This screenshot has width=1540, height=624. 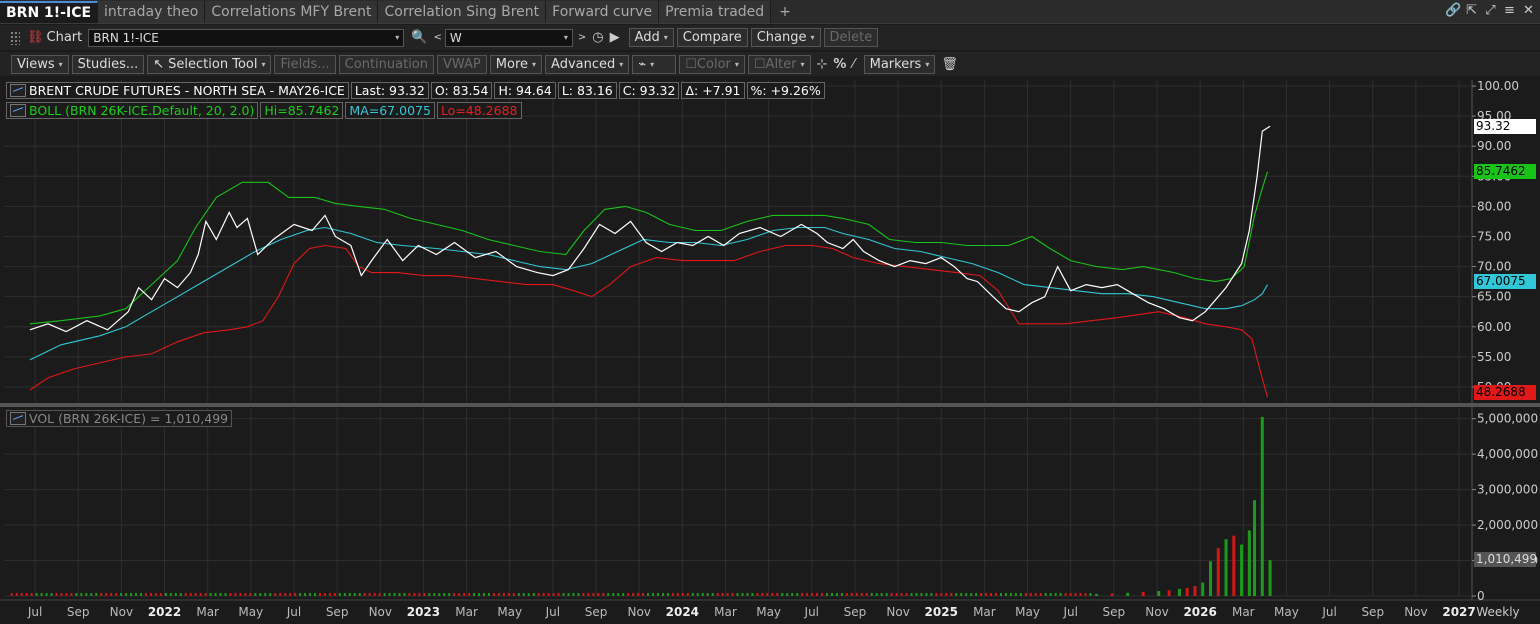 What do you see at coordinates (49, 12) in the screenshot?
I see `tab-brn: BRN 1!-ICE` at bounding box center [49, 12].